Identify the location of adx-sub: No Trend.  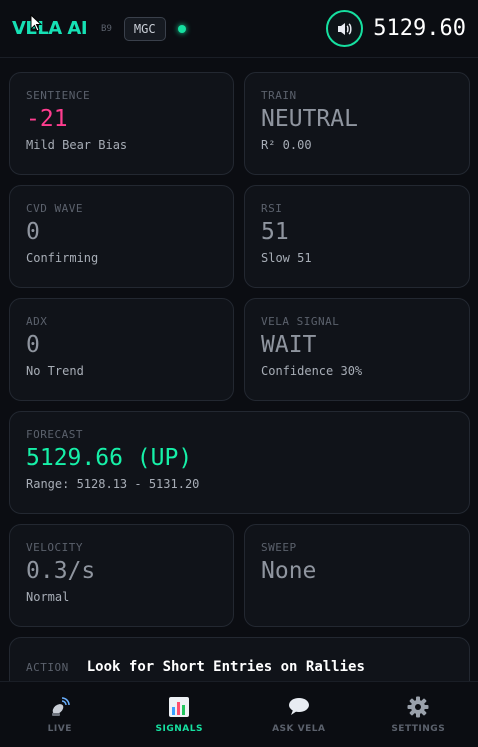
(55, 371).